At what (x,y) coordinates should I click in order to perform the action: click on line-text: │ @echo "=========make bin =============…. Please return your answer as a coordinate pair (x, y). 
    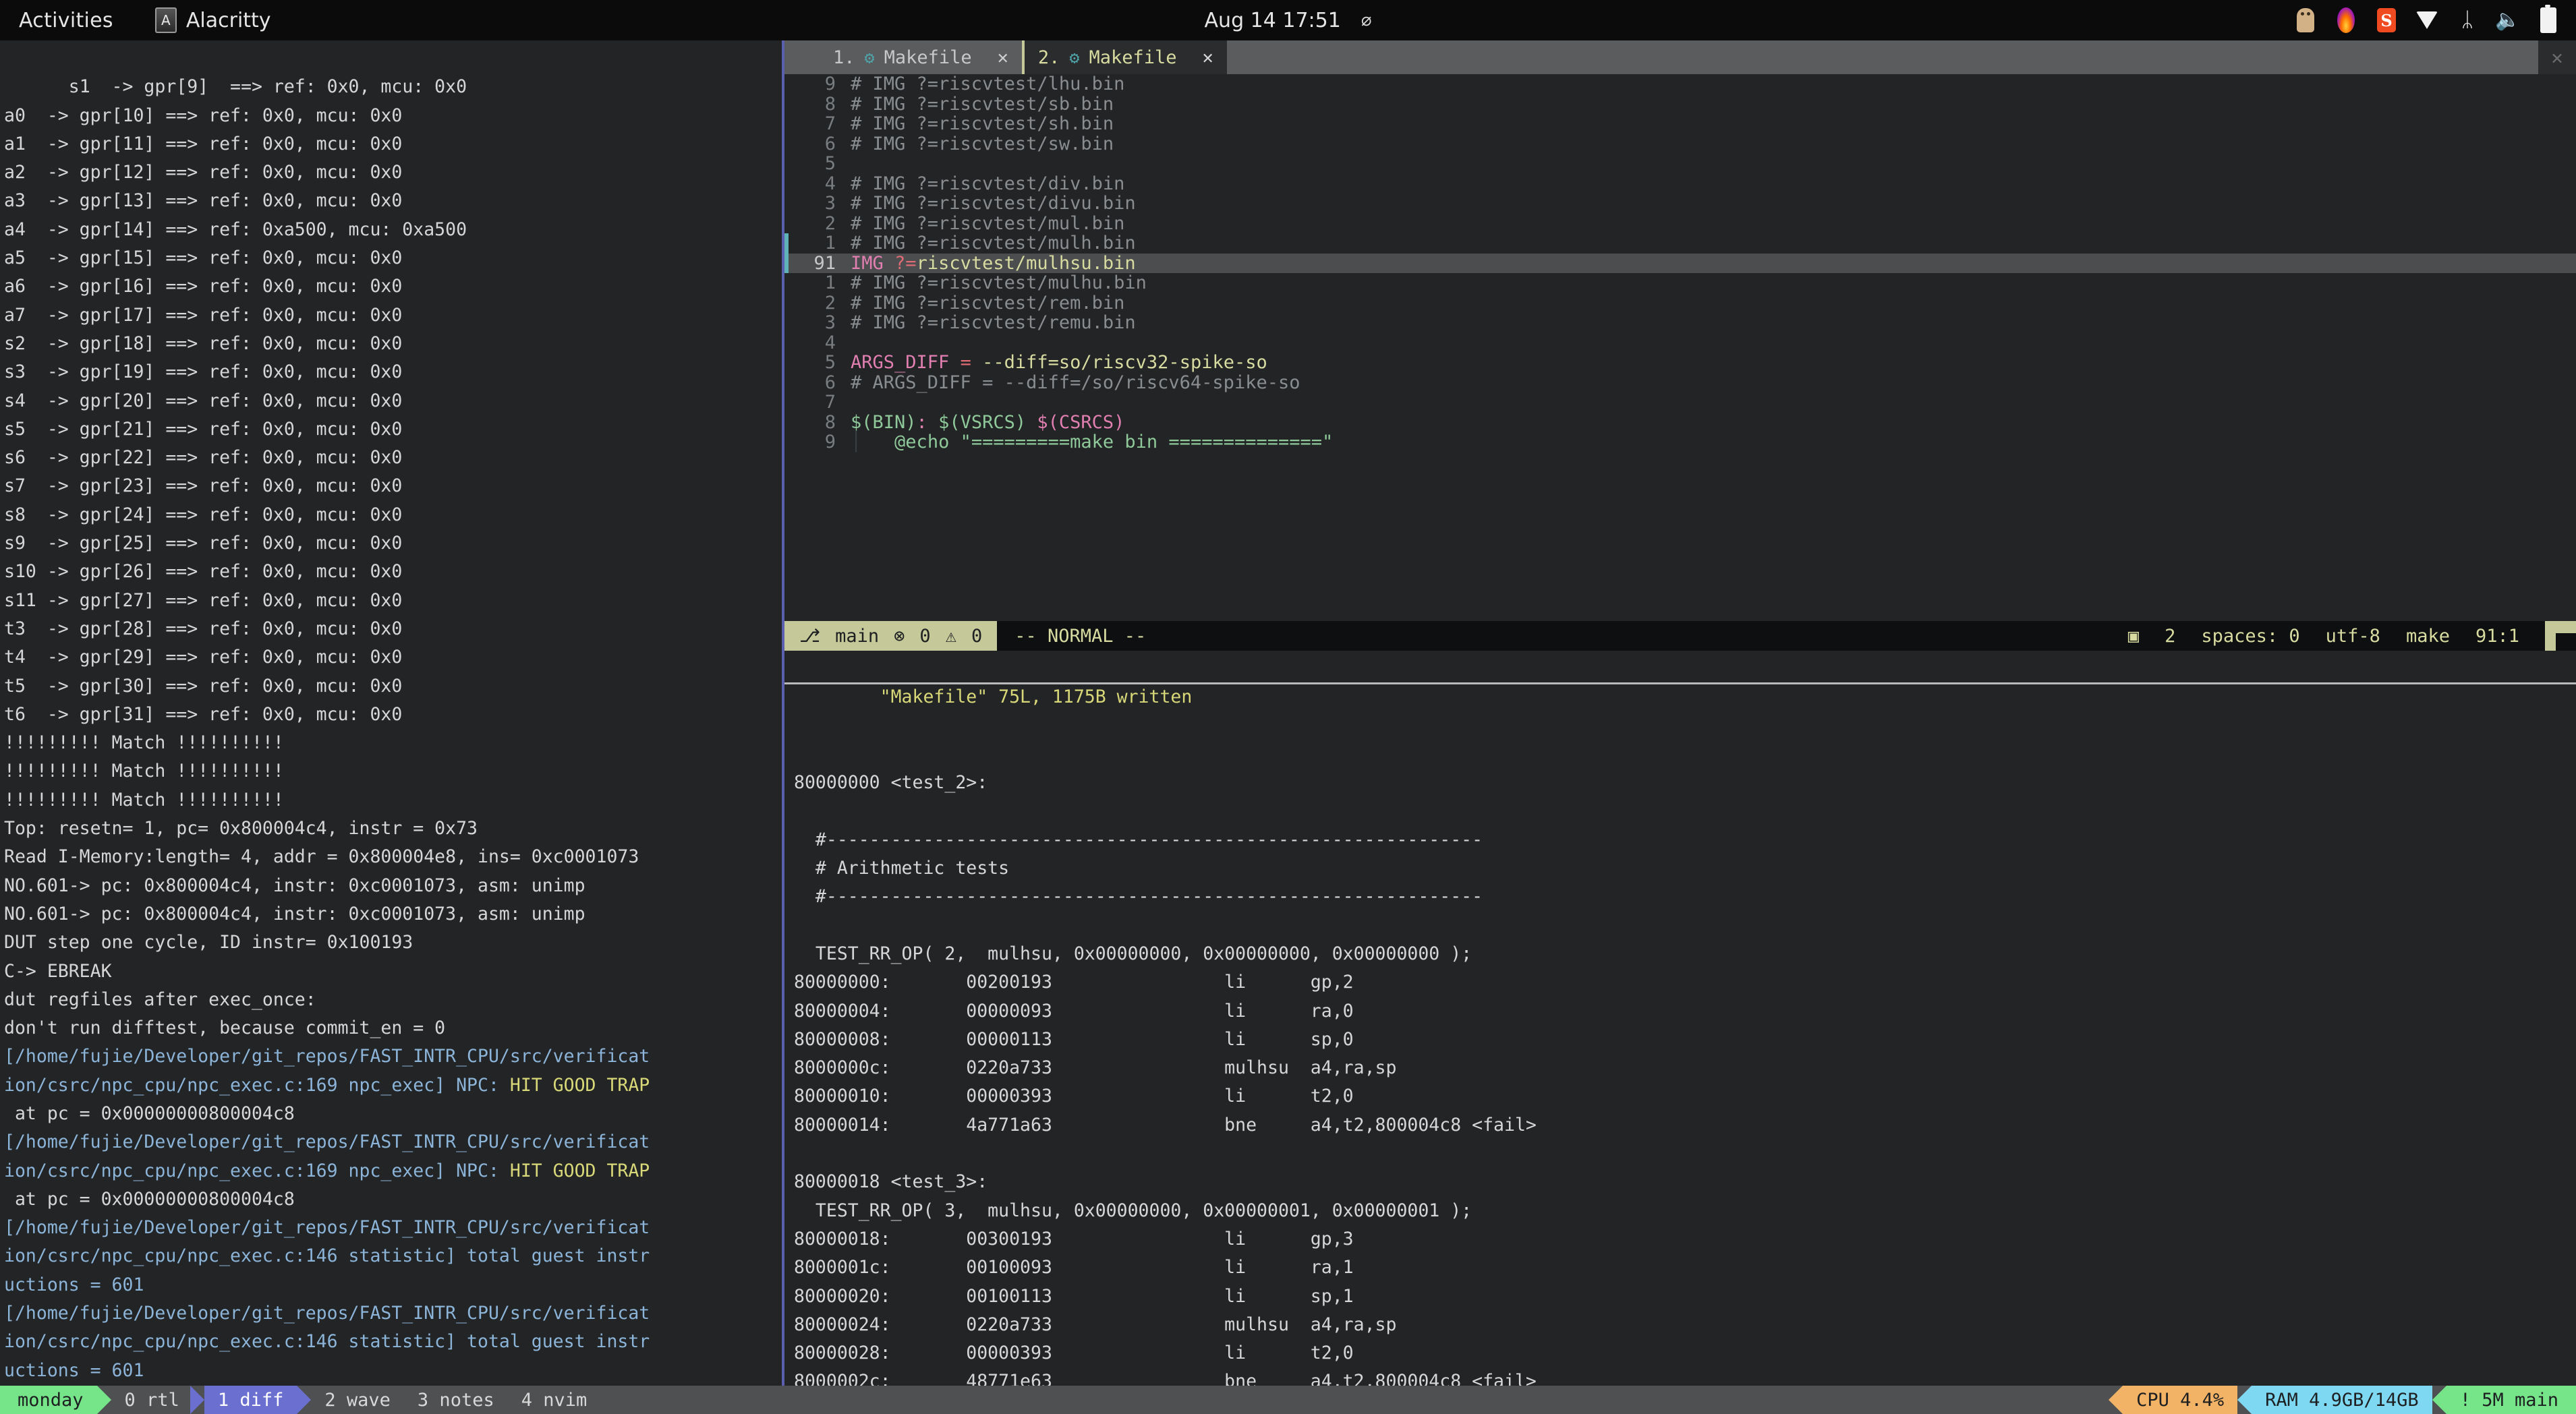
    Looking at the image, I should click on (1092, 442).